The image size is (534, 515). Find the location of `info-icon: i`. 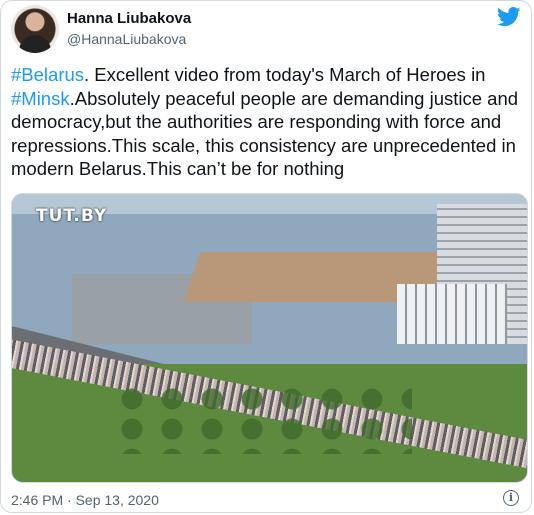

info-icon: i is located at coordinates (511, 498).